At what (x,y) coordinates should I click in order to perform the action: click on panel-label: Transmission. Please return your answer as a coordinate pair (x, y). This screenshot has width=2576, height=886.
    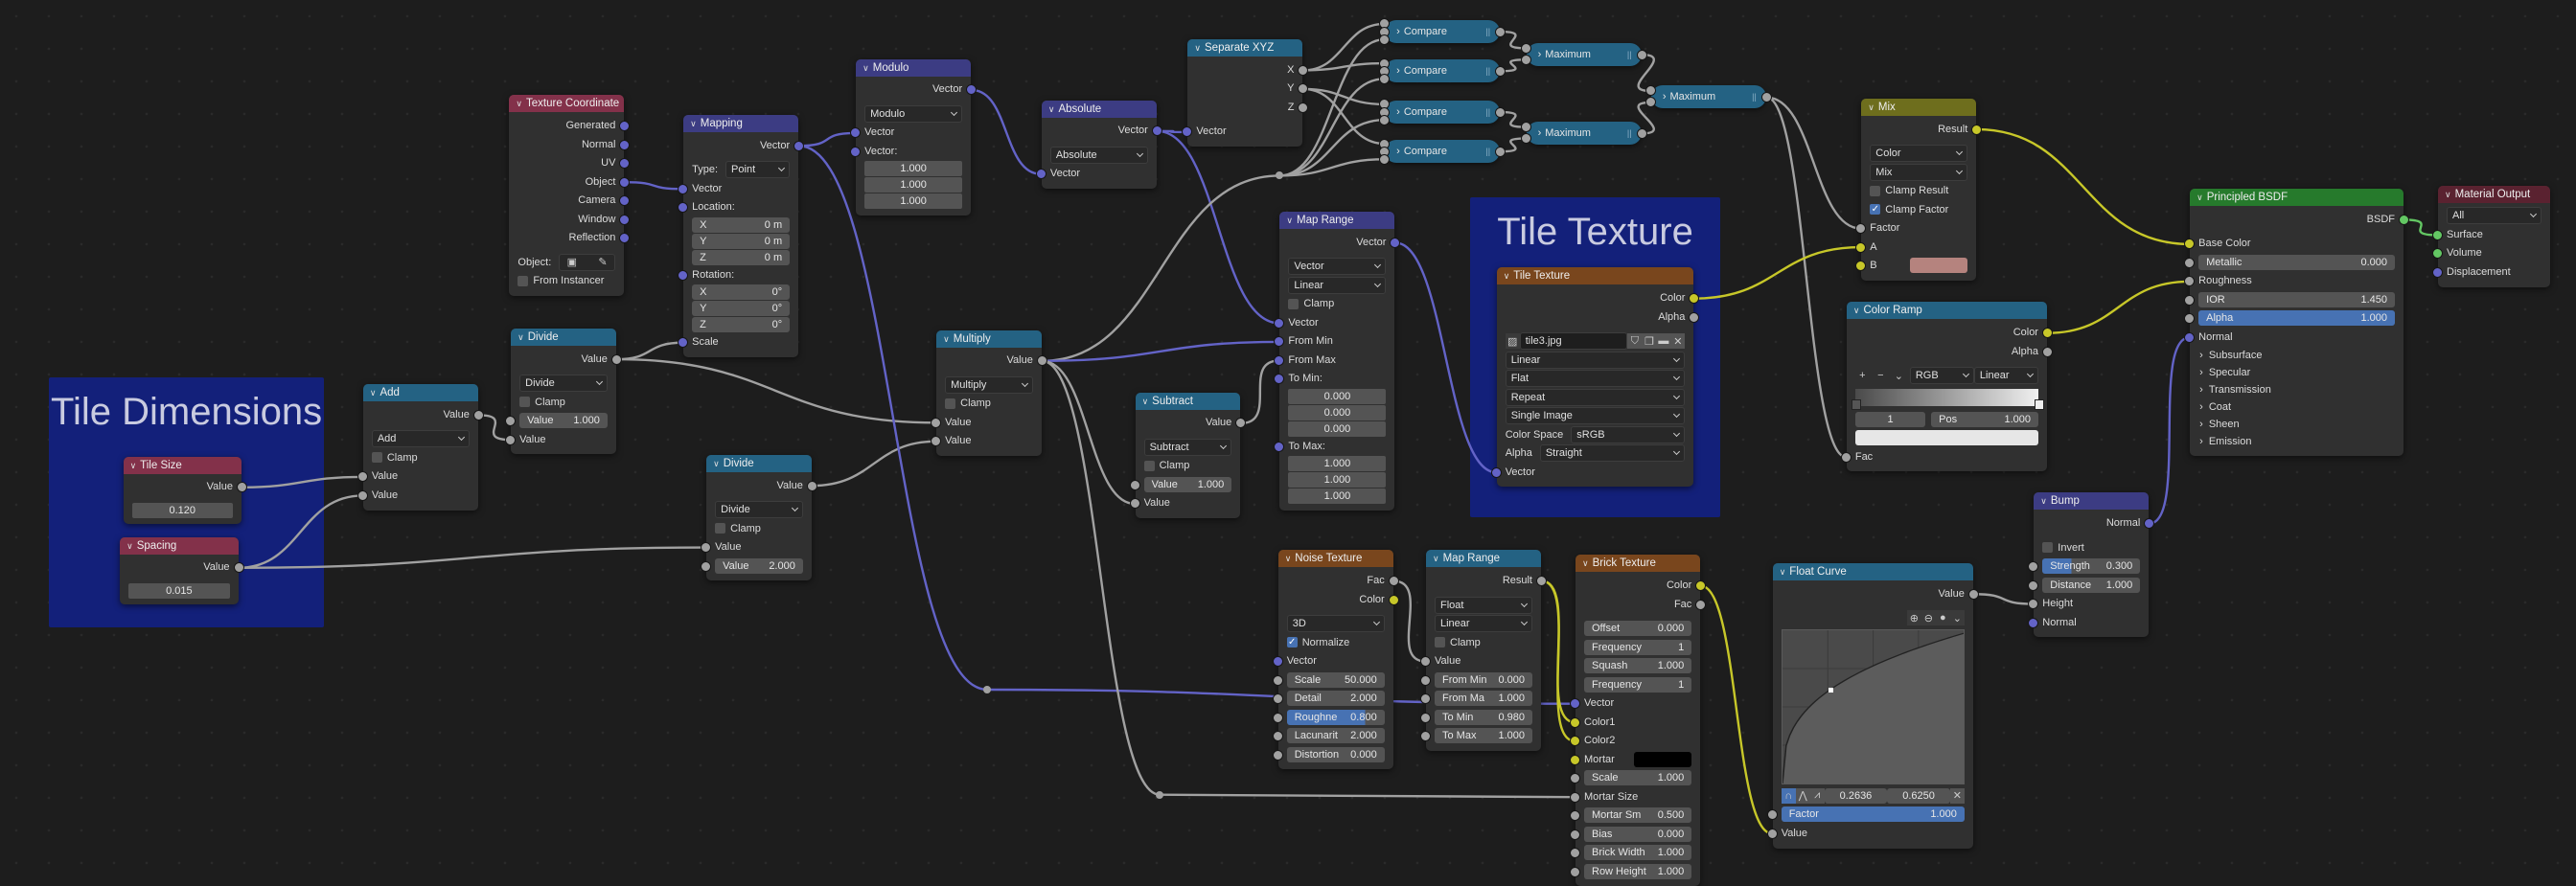
    Looking at the image, I should click on (2240, 390).